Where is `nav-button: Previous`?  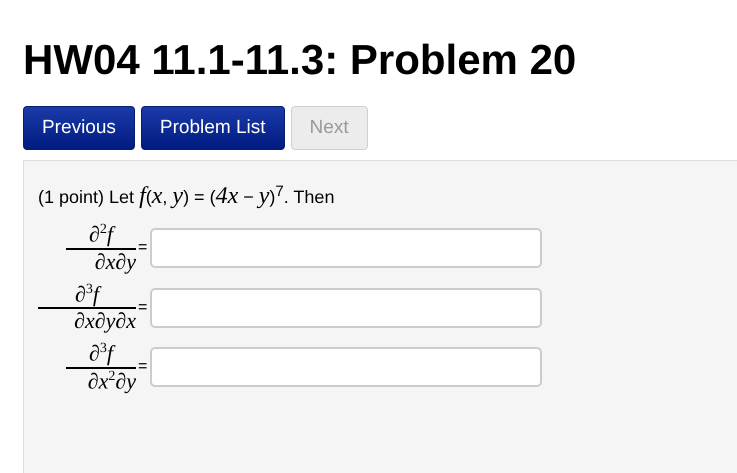 nav-button: Previous is located at coordinates (79, 128).